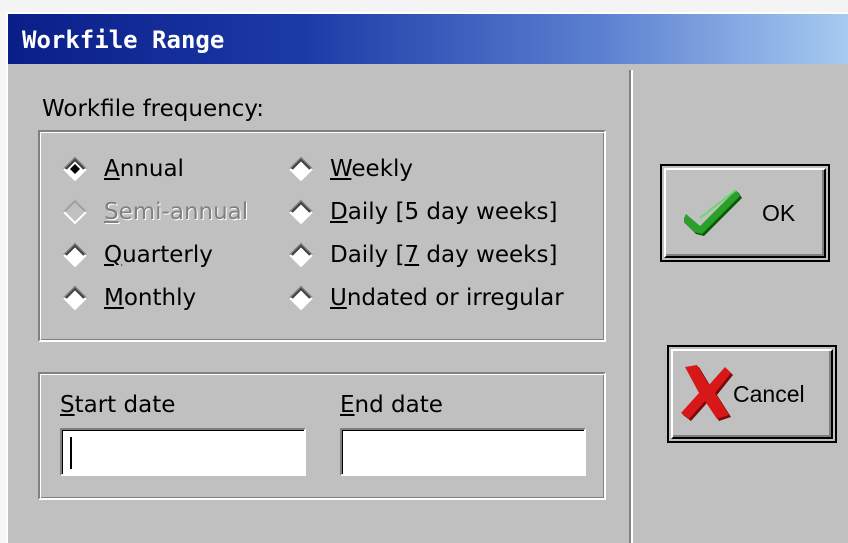 This screenshot has height=543, width=848. I want to click on end-date-input, so click(467, 452).